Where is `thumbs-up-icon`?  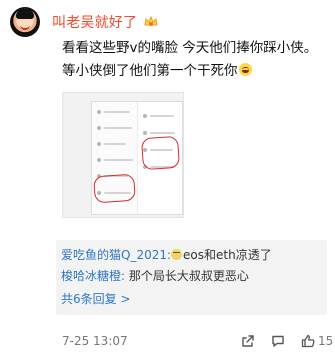
thumbs-up-icon is located at coordinates (308, 341).